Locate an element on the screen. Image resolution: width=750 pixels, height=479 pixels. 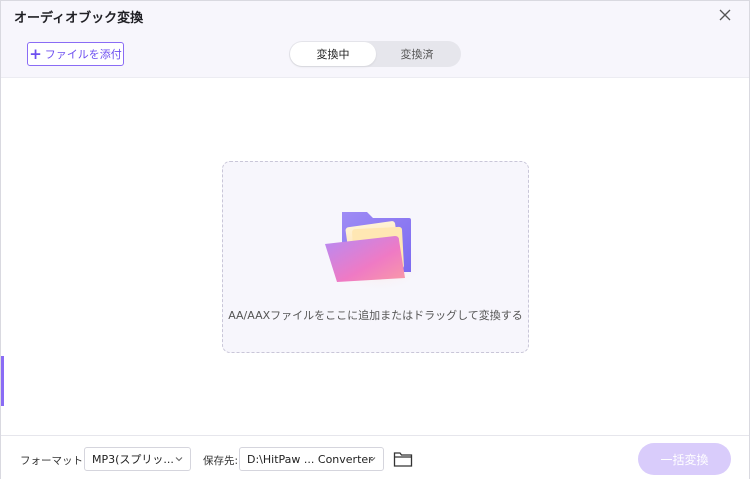
add-file-label: ファイルを添付 is located at coordinates (83, 54).